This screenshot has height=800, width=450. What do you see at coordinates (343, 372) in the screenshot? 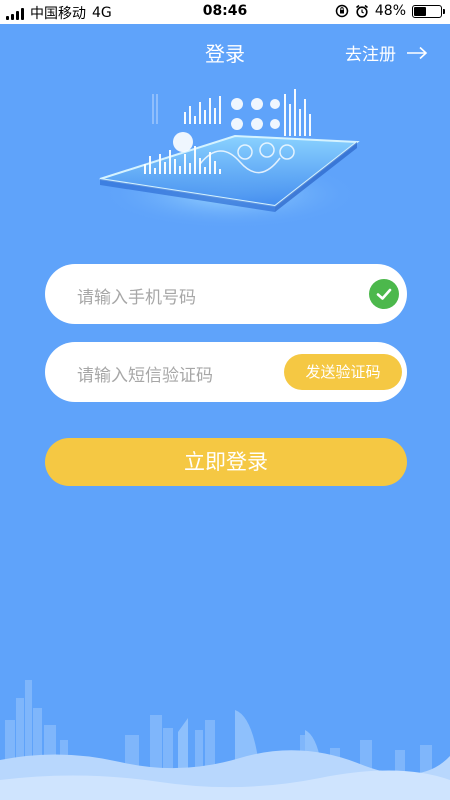
I see `send-code-button: 发送验证码` at bounding box center [343, 372].